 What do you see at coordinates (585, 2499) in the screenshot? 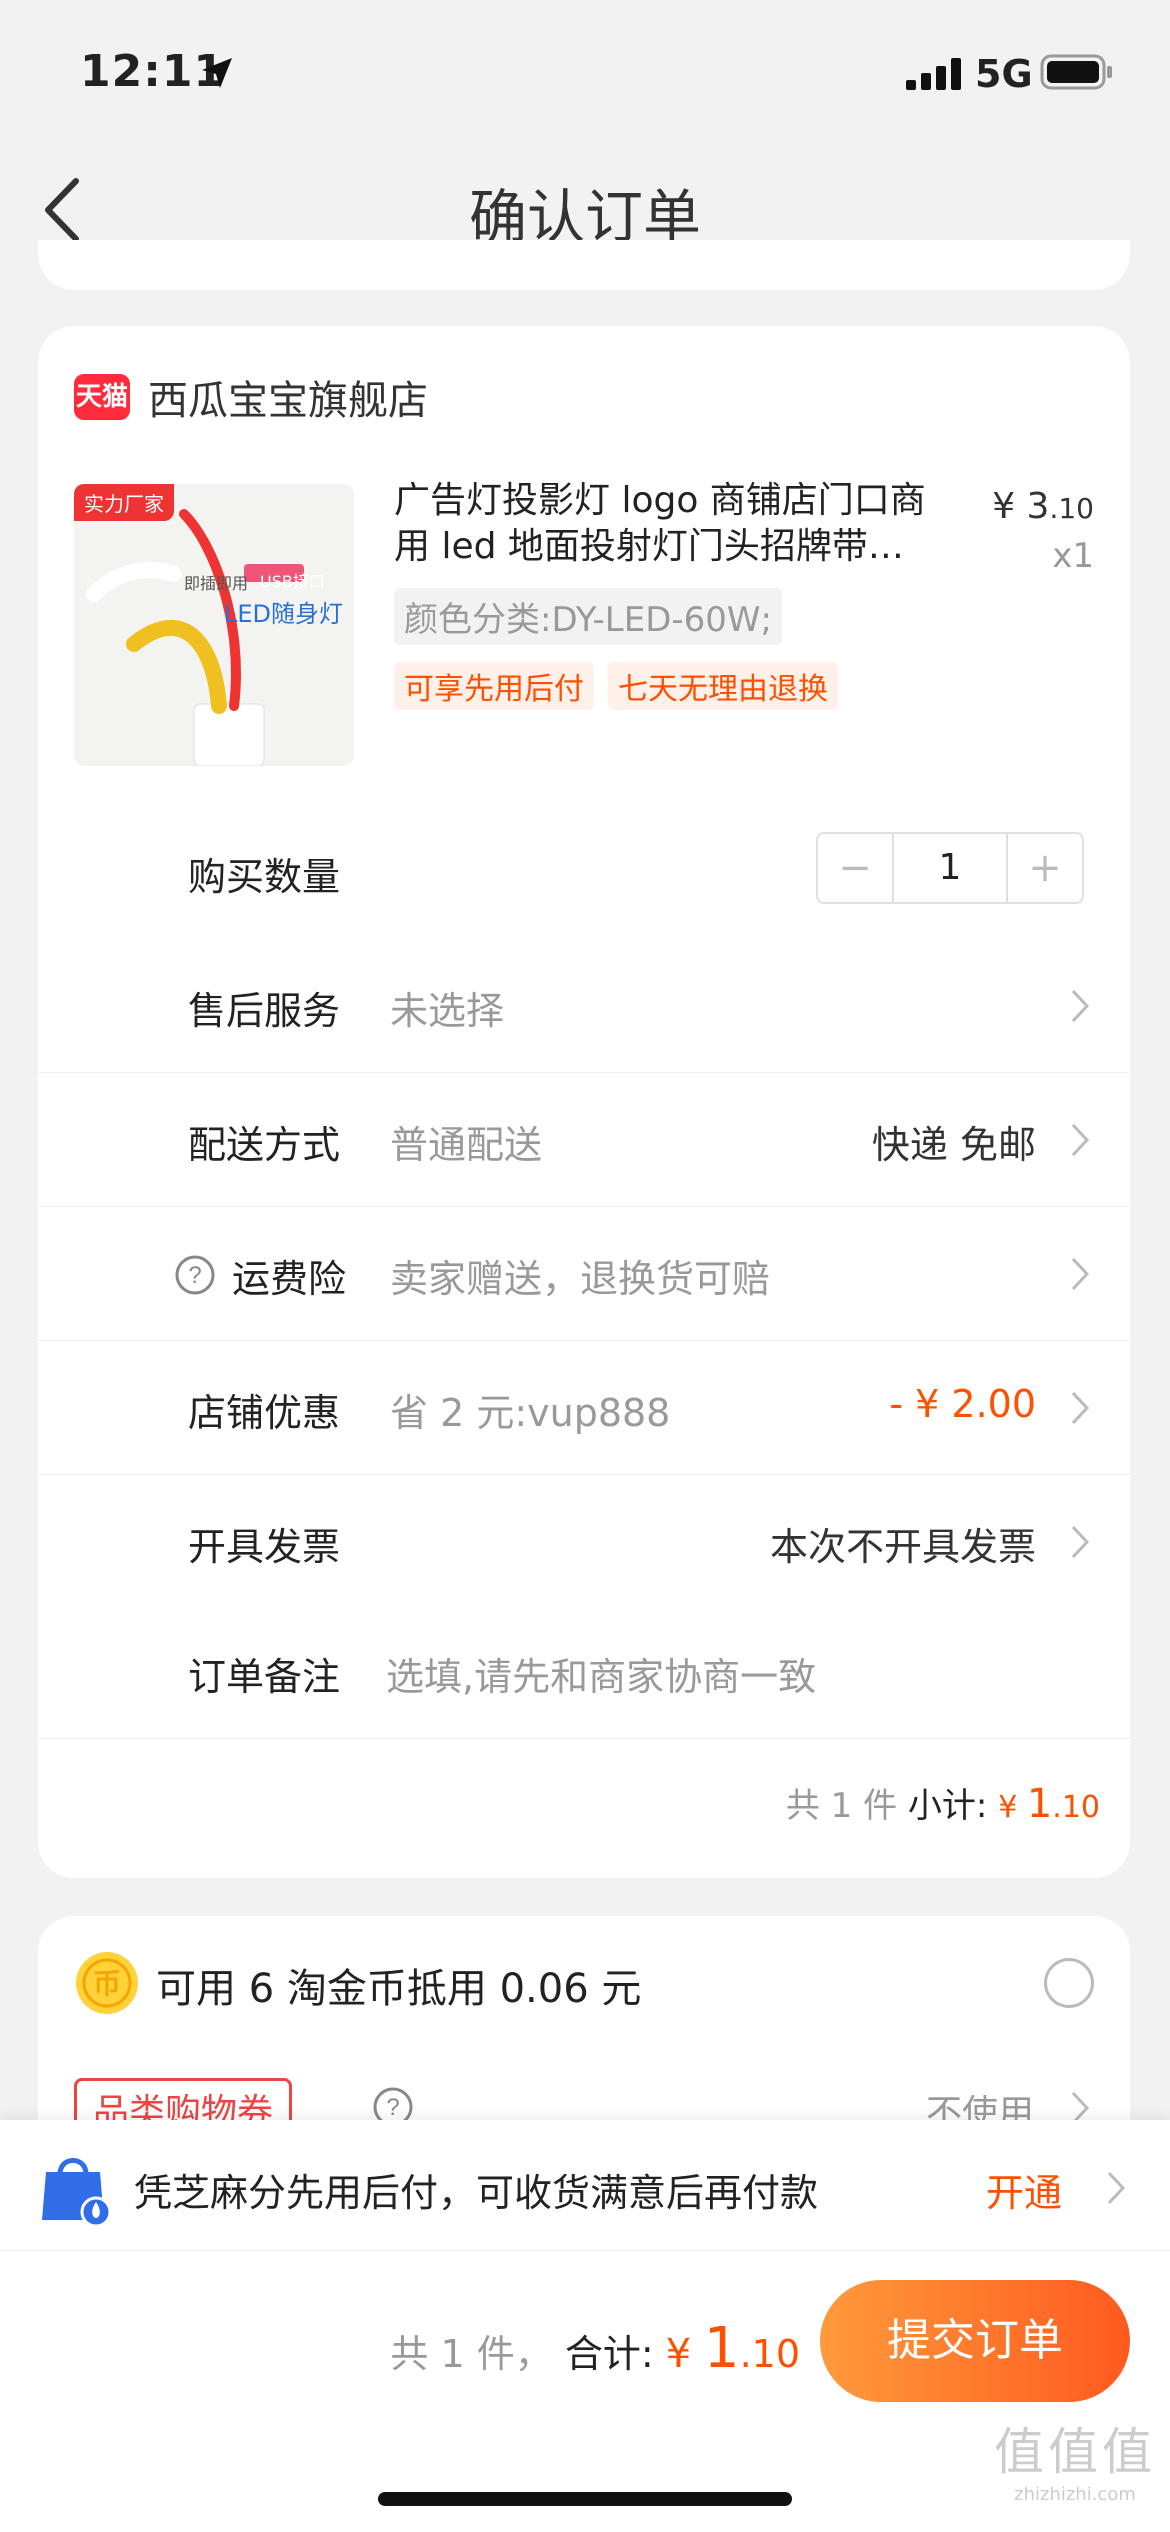
I see `home-indicator` at bounding box center [585, 2499].